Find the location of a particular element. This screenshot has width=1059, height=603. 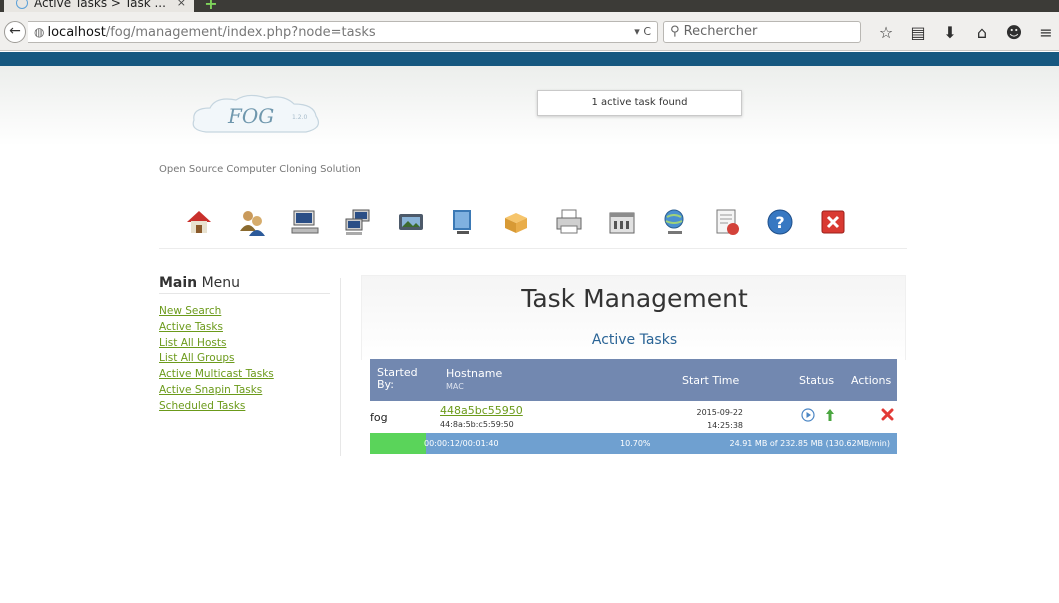

progress-transfer: 24.91 MB of 232.85 MB (130.62MB/min) is located at coordinates (809, 443).